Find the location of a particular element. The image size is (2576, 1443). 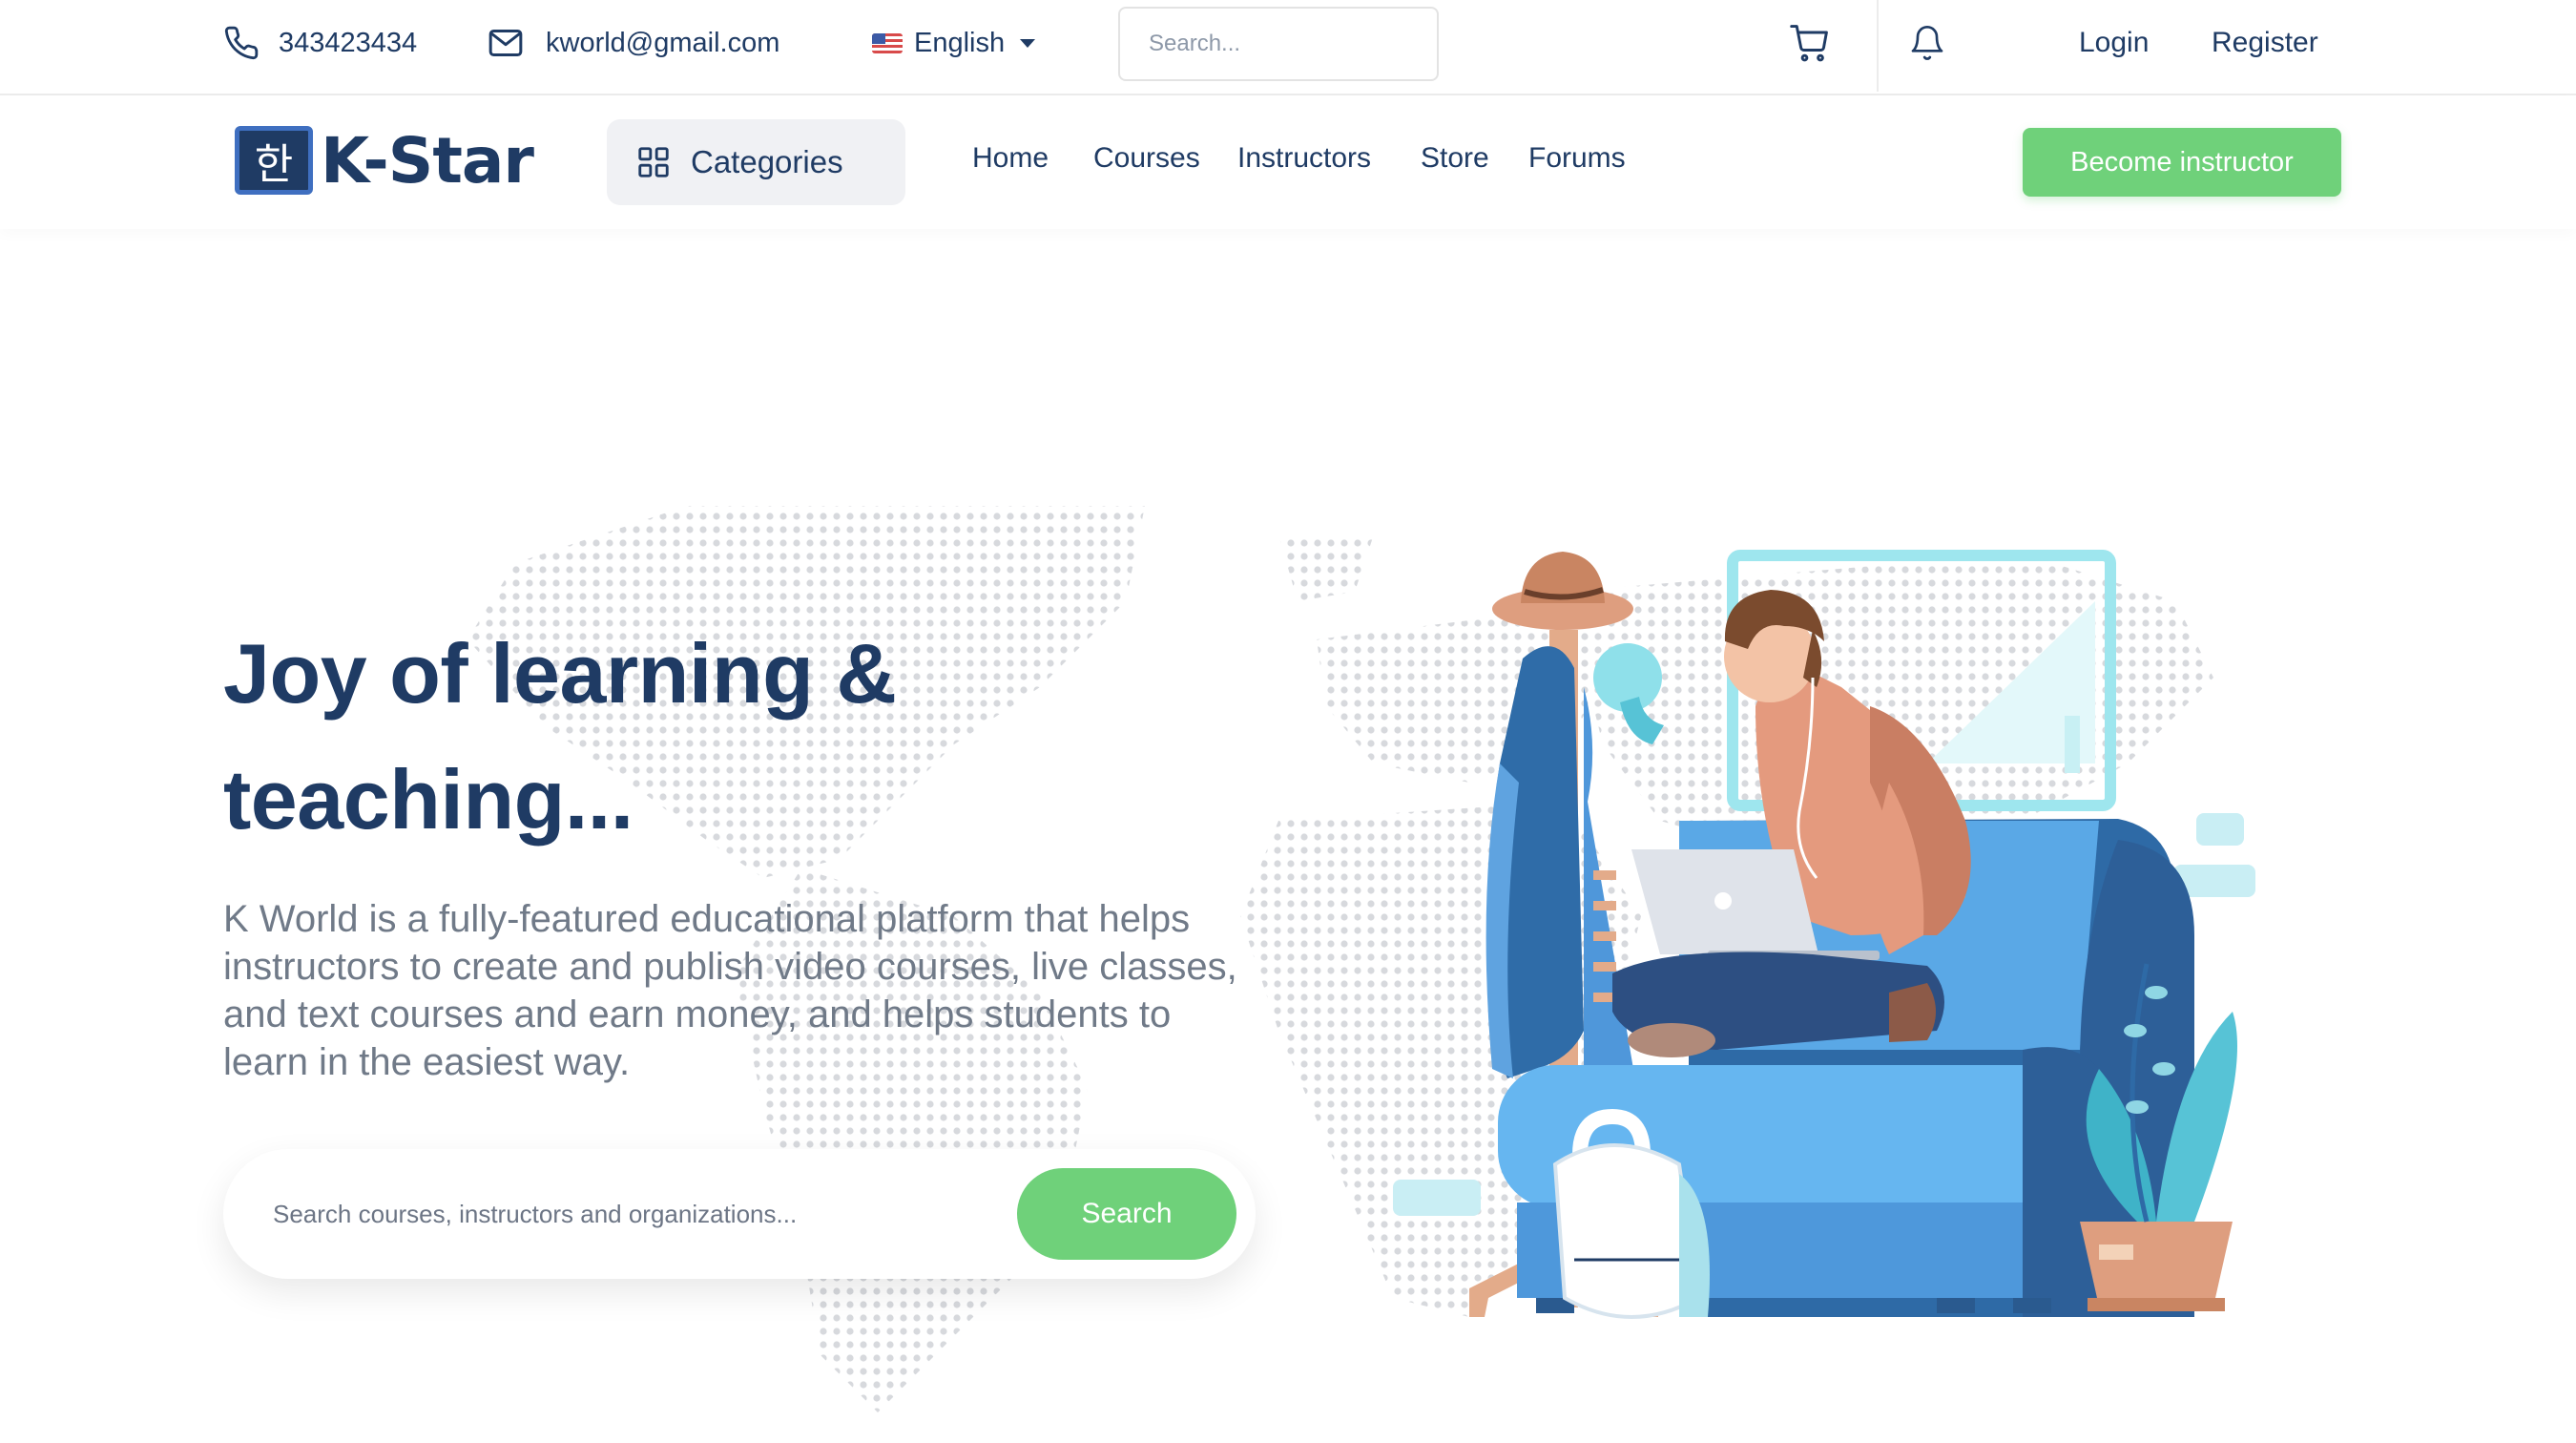

nav-link-home: Home is located at coordinates (1010, 159).